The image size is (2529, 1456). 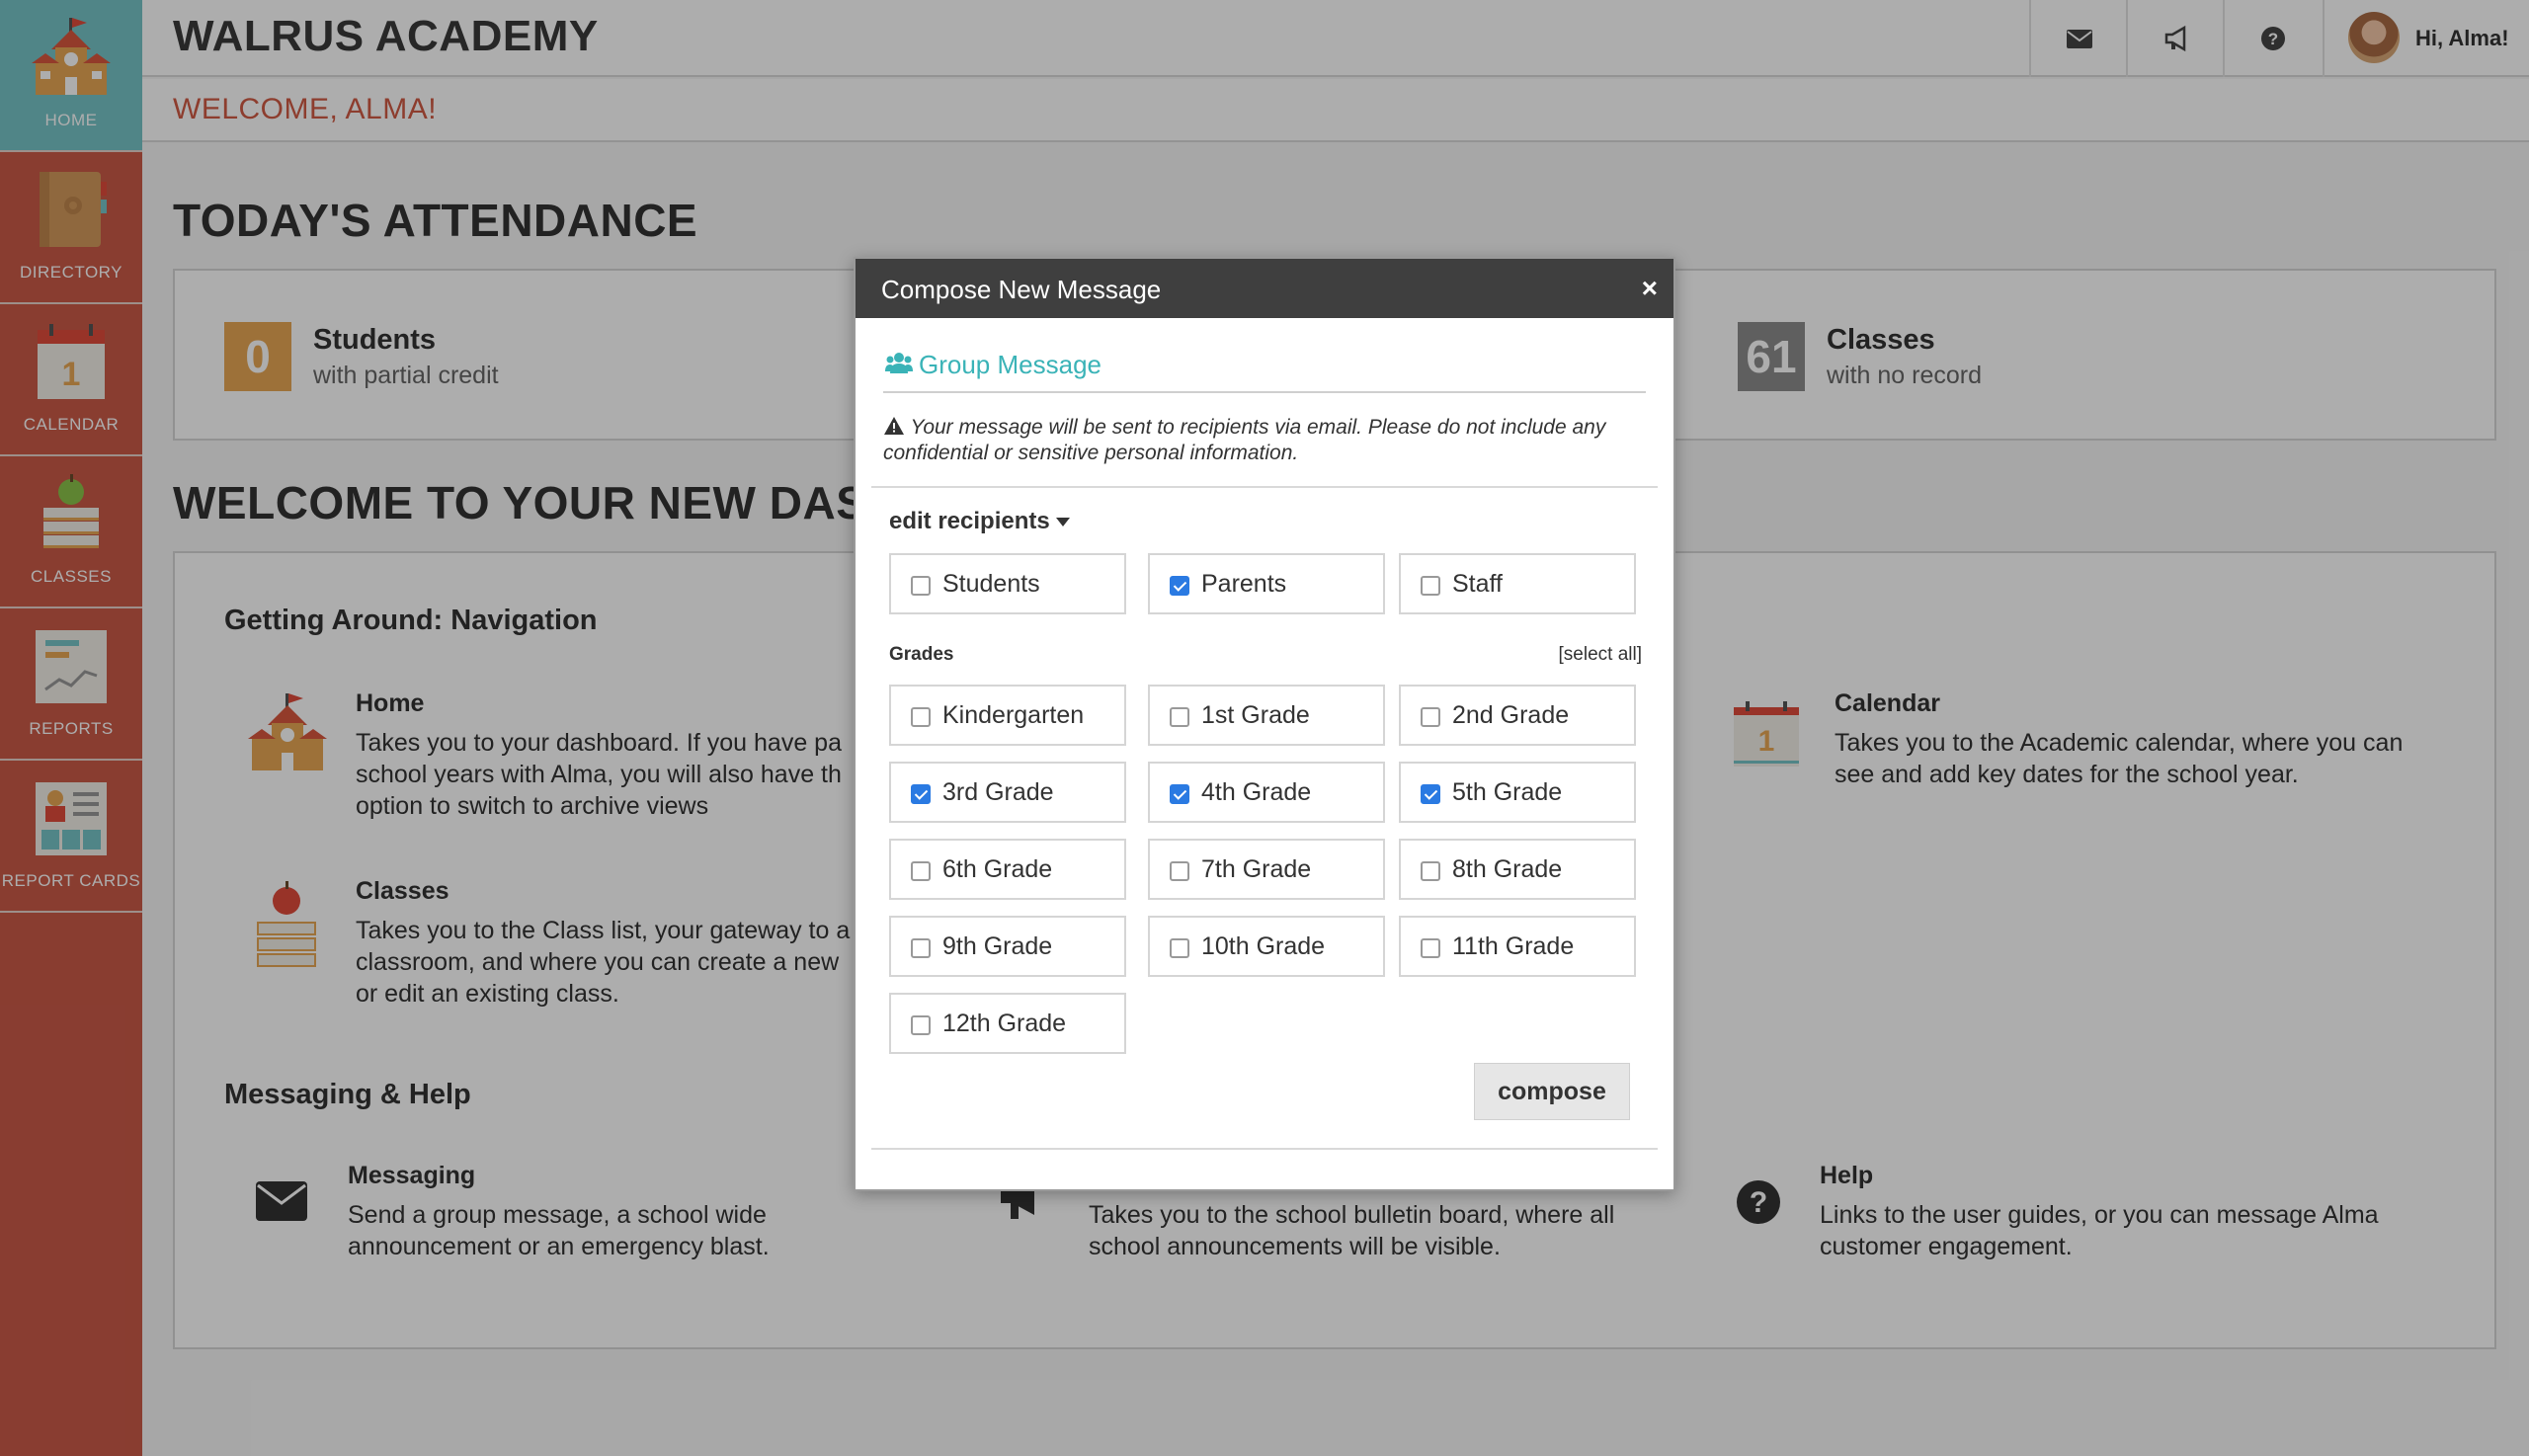 I want to click on grade-checkbox-3rd-grade: 3rd Grade, so click(x=1007, y=792).